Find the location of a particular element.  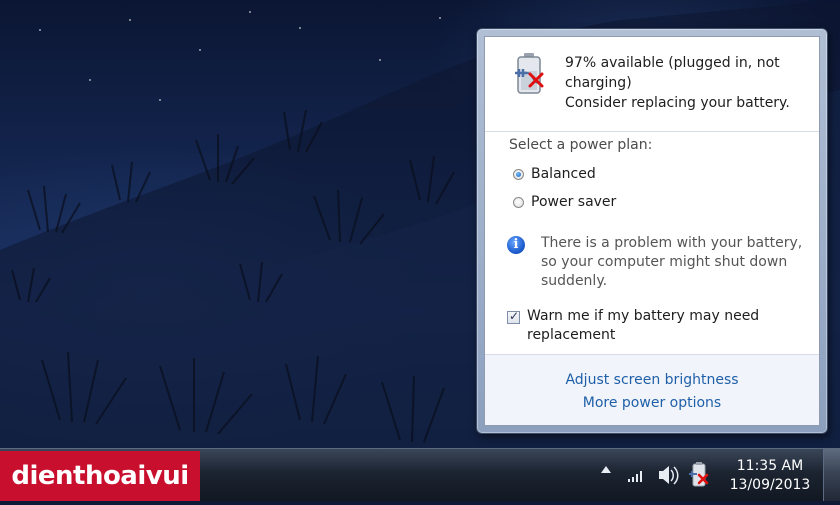

power-saver-label: Power saver is located at coordinates (574, 202).